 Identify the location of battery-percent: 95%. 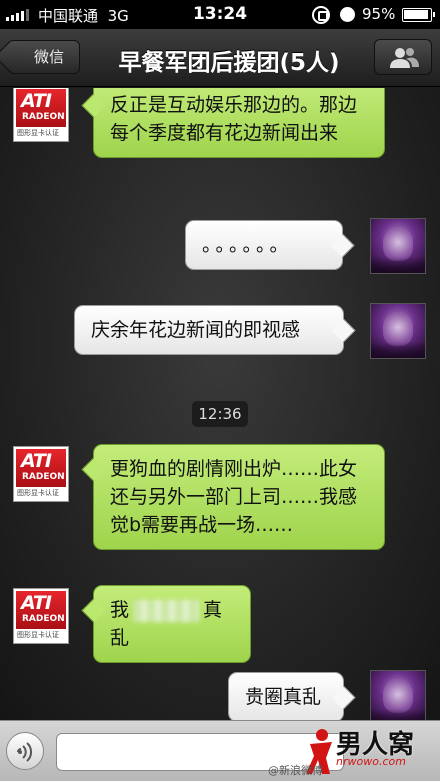
(379, 14).